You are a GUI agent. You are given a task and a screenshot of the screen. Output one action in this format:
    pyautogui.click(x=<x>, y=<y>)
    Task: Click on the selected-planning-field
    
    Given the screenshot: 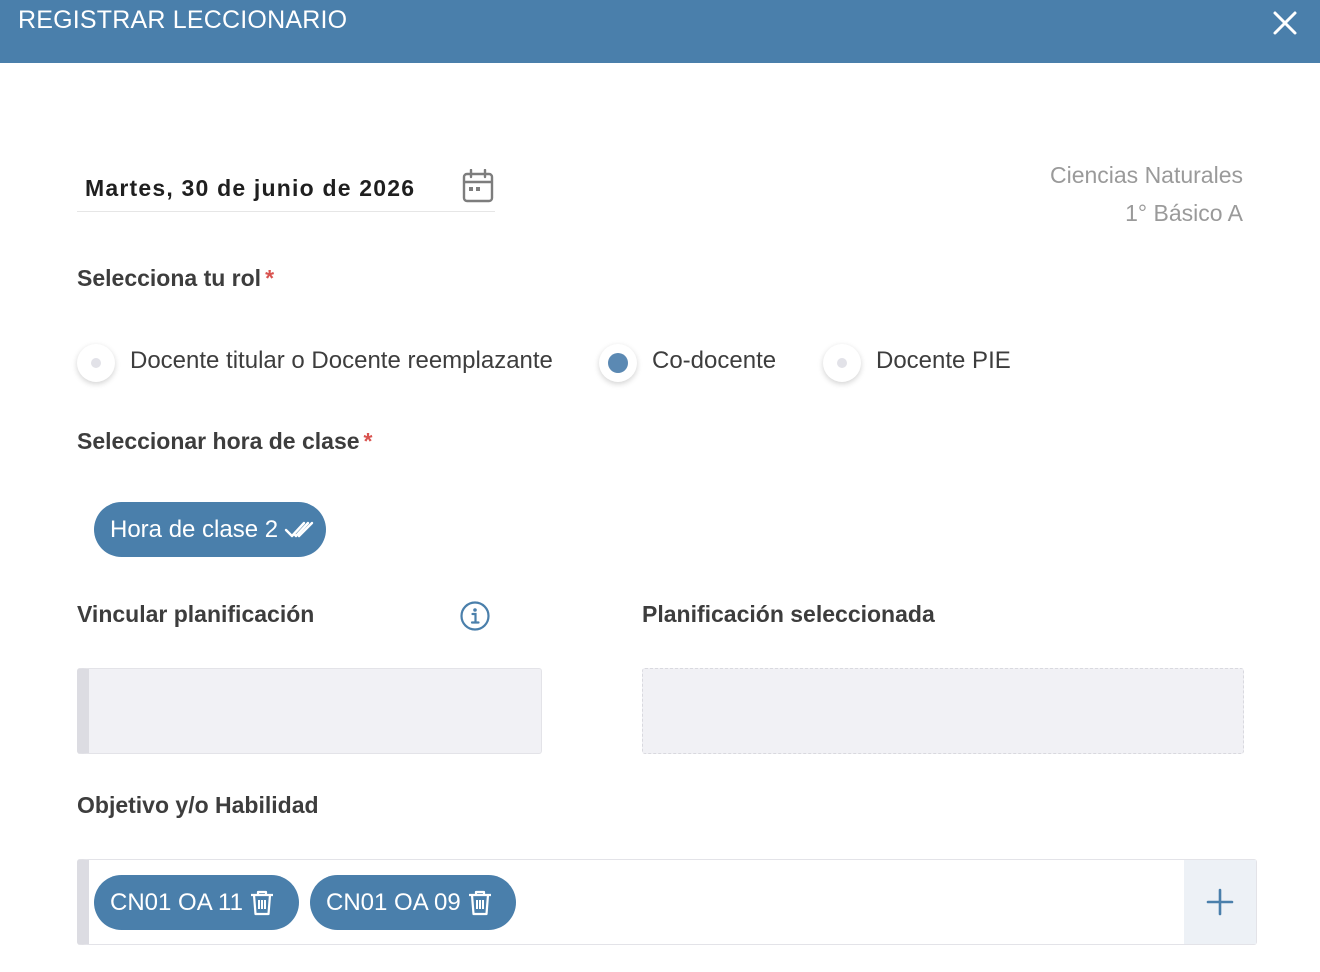 What is the action you would take?
    pyautogui.click(x=943, y=711)
    